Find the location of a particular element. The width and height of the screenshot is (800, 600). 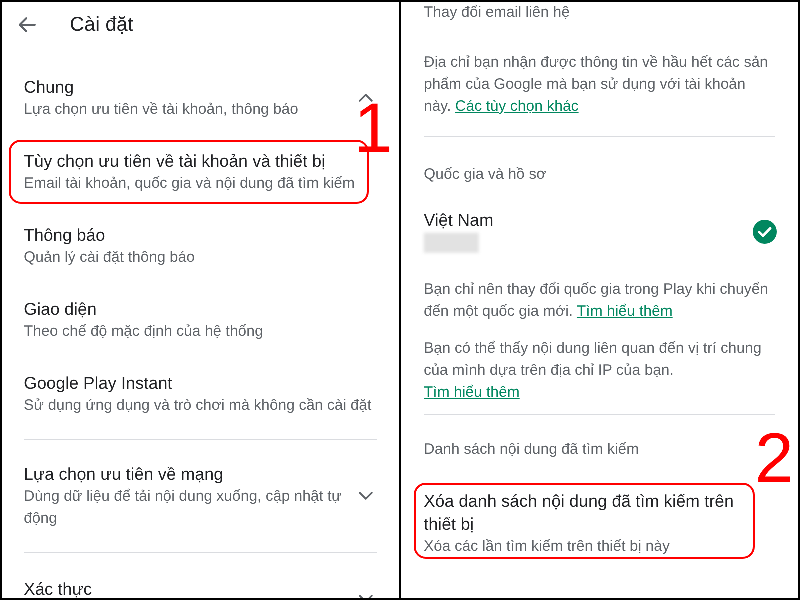

setting-description: Quản lý cài đặt thông báo is located at coordinates (110, 258).